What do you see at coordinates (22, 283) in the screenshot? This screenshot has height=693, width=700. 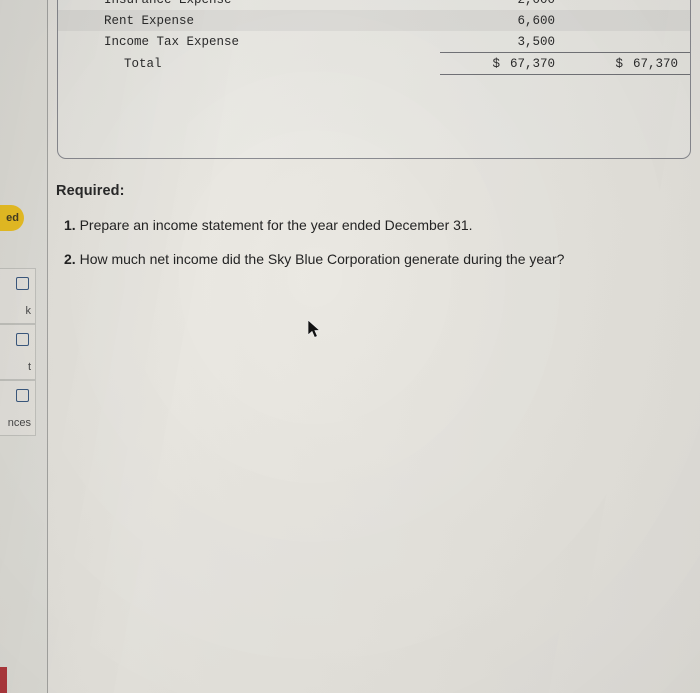 I see `bookmark-icon` at bounding box center [22, 283].